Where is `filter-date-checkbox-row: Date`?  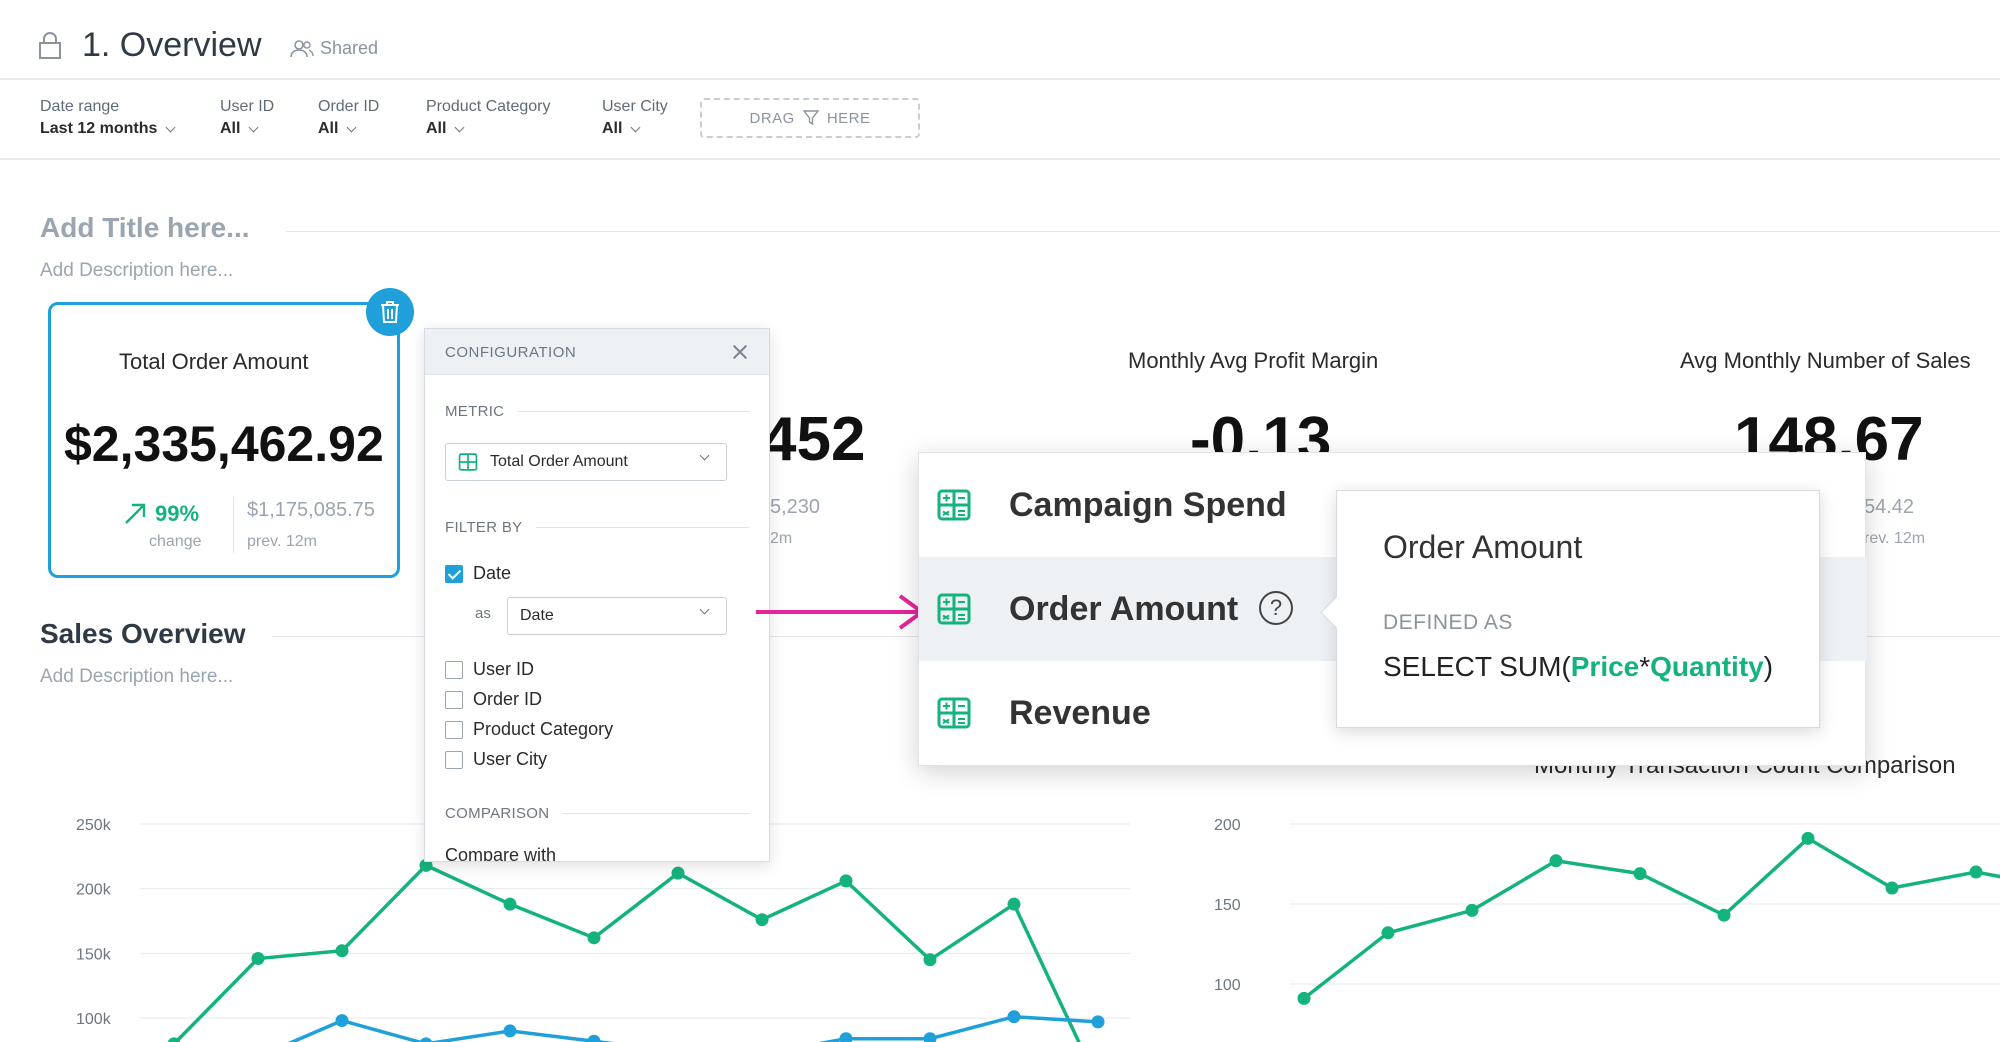 filter-date-checkbox-row: Date is located at coordinates (478, 573).